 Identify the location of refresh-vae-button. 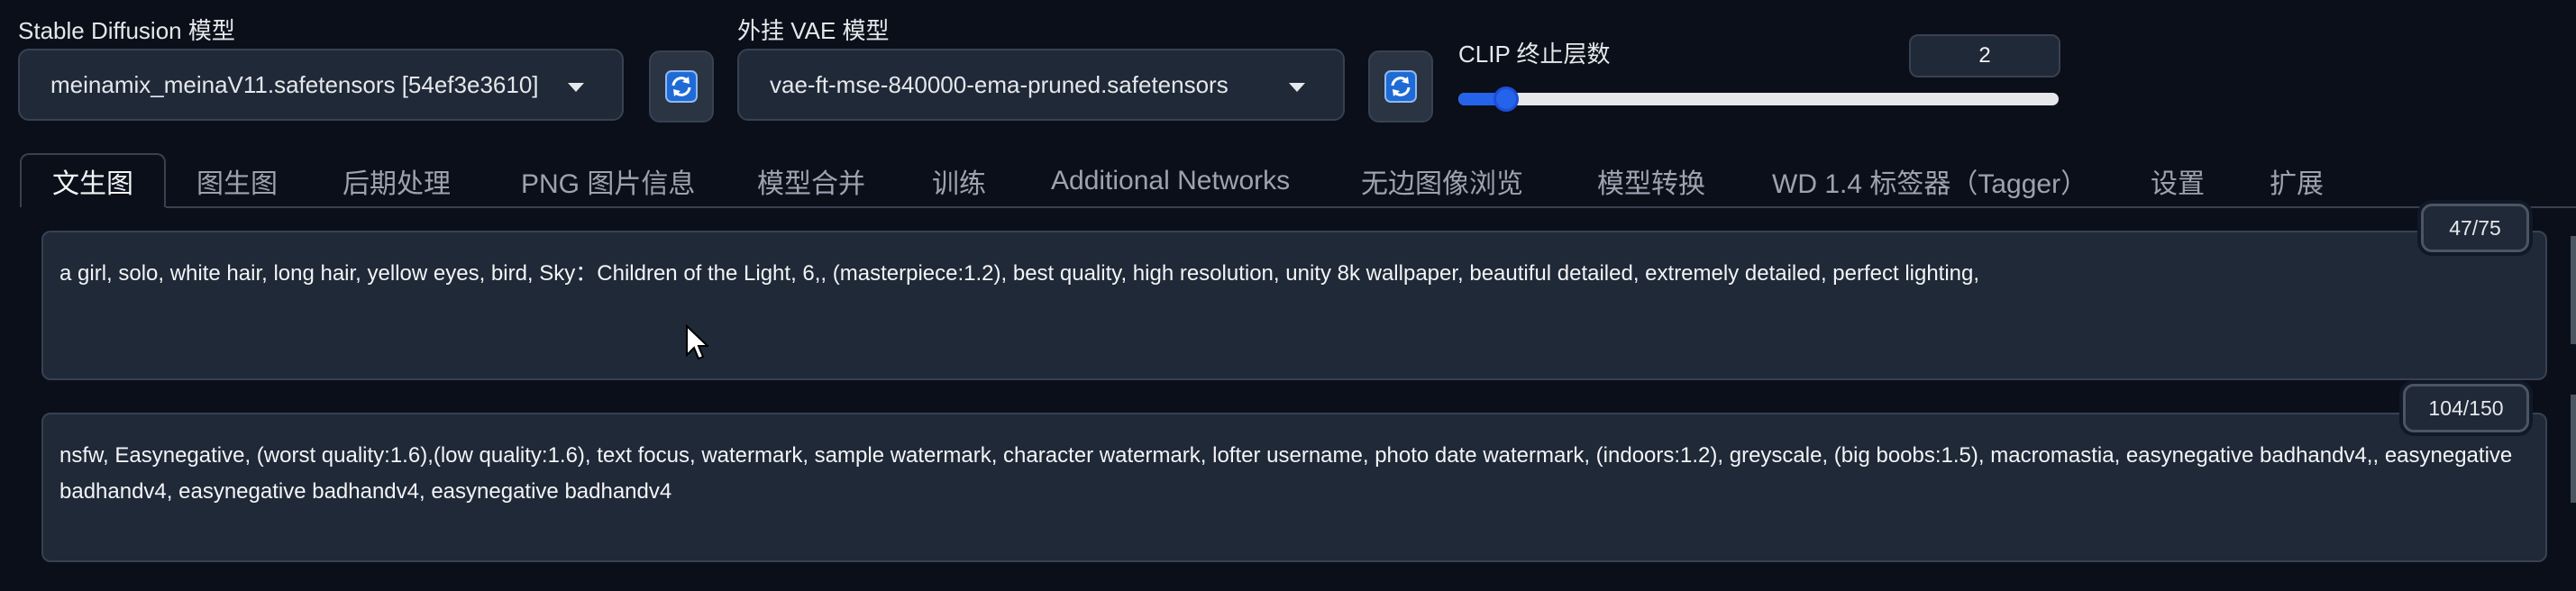
(1400, 86).